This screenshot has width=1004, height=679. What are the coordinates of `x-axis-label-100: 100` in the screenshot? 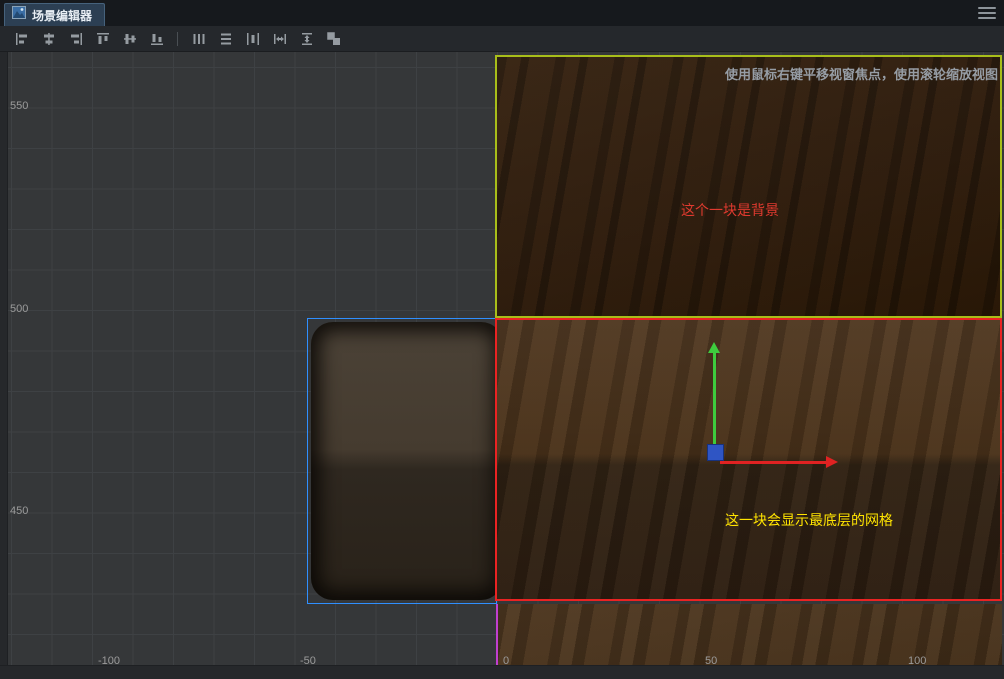 It's located at (917, 661).